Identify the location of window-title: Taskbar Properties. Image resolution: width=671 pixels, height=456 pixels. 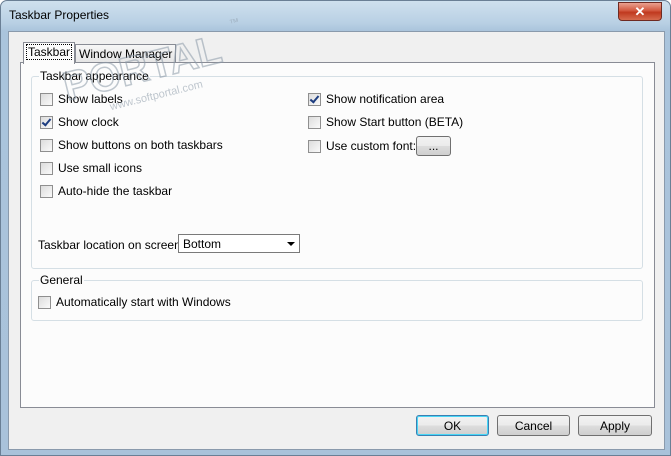
(59, 15).